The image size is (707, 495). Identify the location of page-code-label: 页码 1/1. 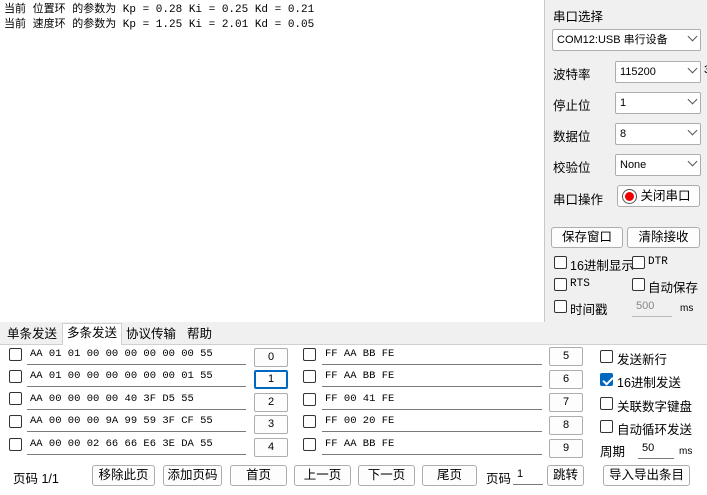
(36, 479).